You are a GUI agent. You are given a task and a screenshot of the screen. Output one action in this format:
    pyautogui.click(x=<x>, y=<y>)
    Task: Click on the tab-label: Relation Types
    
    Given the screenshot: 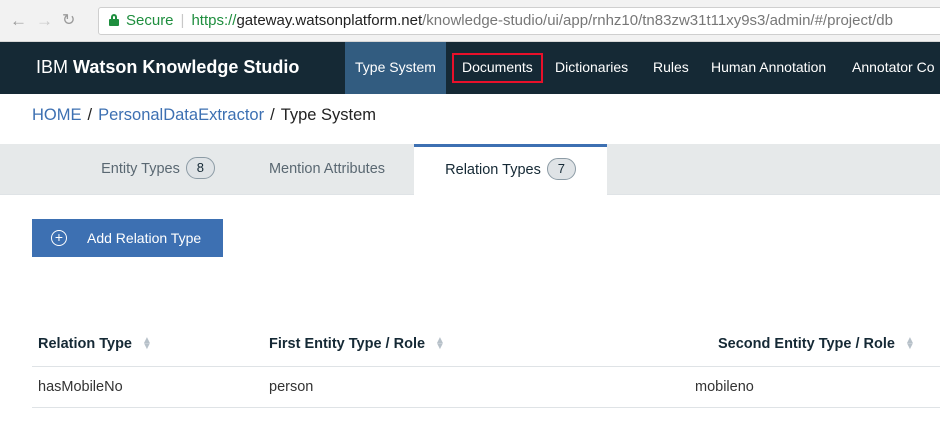 What is the action you would take?
    pyautogui.click(x=493, y=170)
    